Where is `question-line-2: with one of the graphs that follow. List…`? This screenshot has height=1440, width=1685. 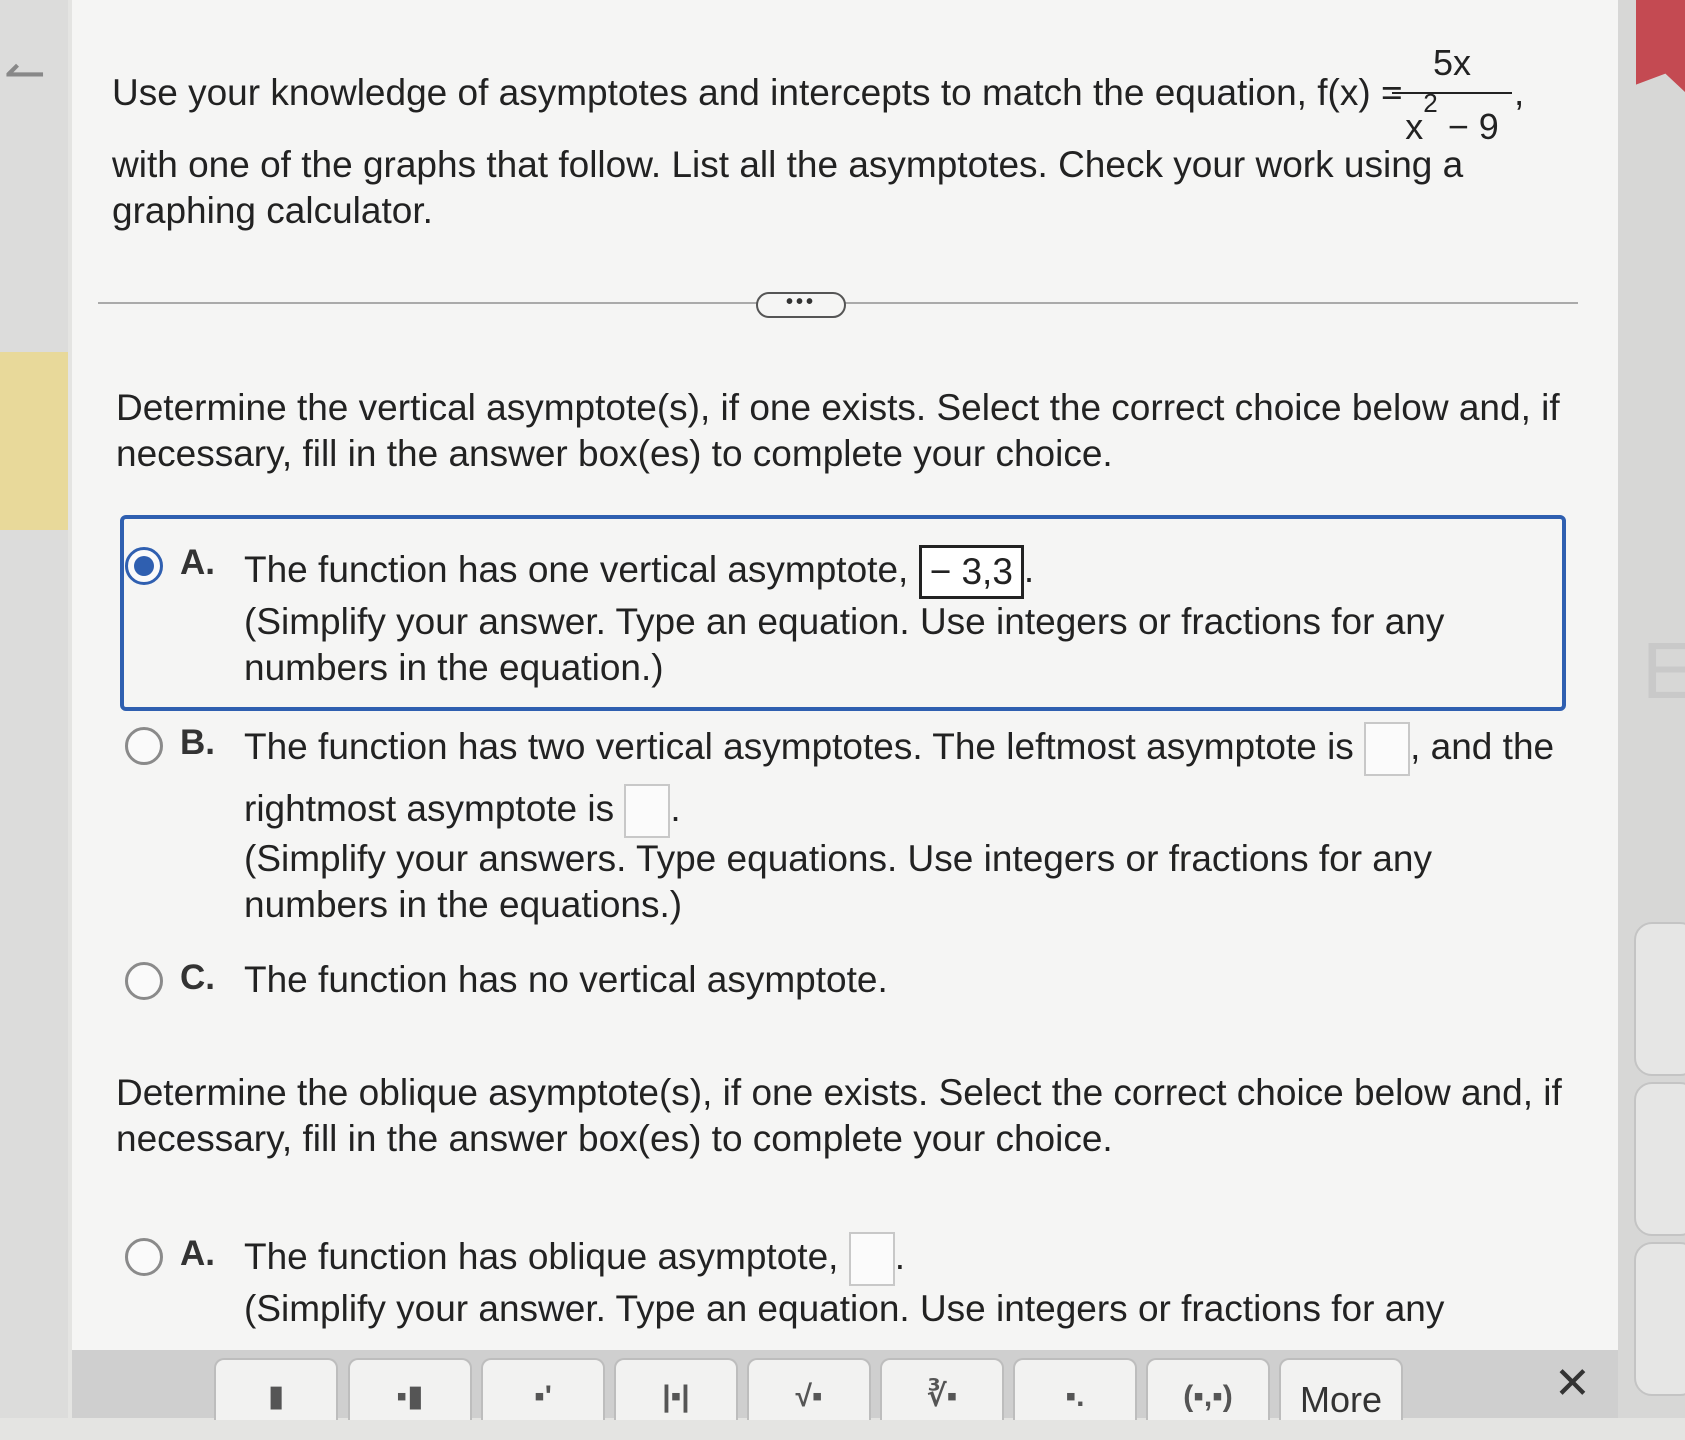
question-line-2: with one of the graphs that follow. List… is located at coordinates (788, 164).